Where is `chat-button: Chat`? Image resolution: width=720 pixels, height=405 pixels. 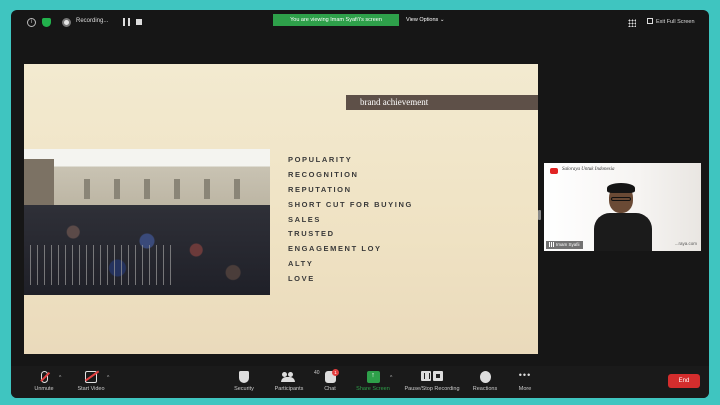
chat-button: Chat is located at coordinates (330, 381).